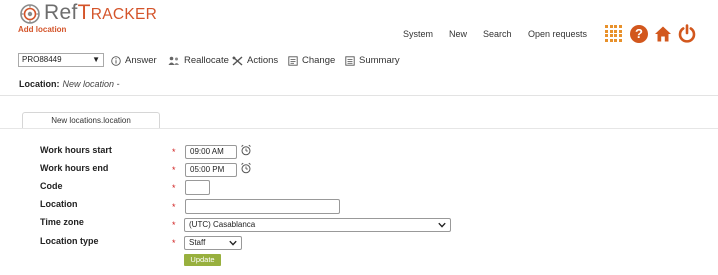  Describe the element at coordinates (69, 241) in the screenshot. I see `location-type-label: Location type` at that location.